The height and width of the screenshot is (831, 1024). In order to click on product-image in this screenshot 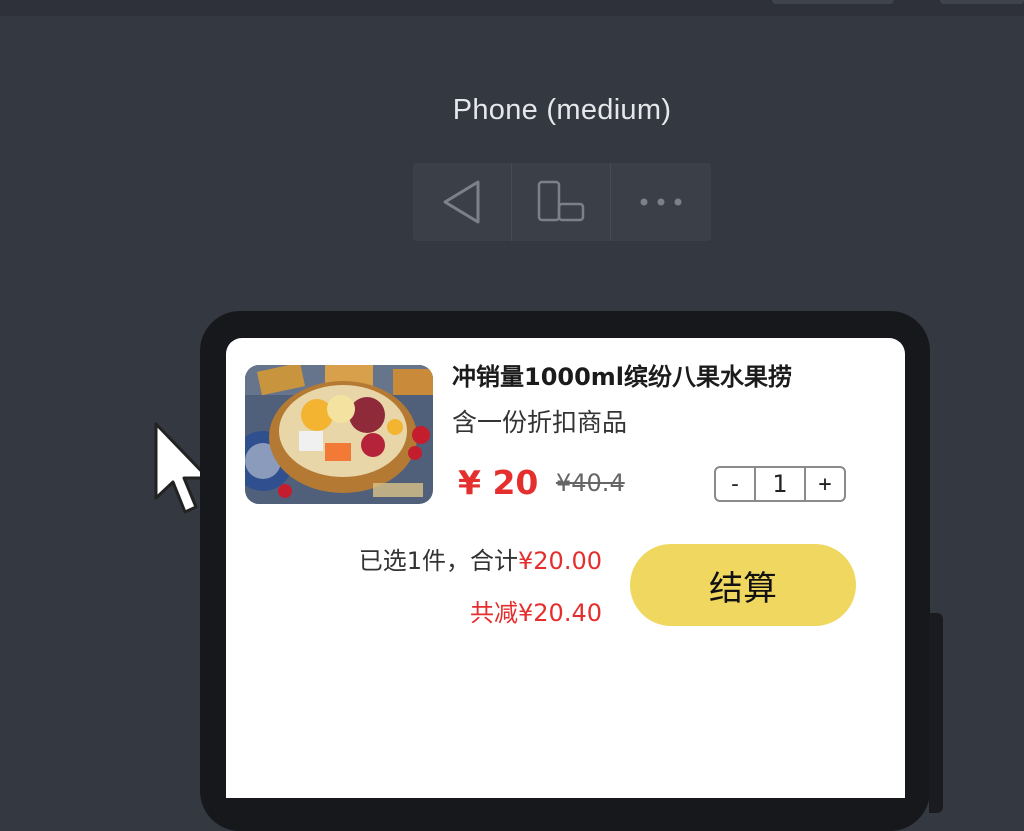, I will do `click(339, 434)`.